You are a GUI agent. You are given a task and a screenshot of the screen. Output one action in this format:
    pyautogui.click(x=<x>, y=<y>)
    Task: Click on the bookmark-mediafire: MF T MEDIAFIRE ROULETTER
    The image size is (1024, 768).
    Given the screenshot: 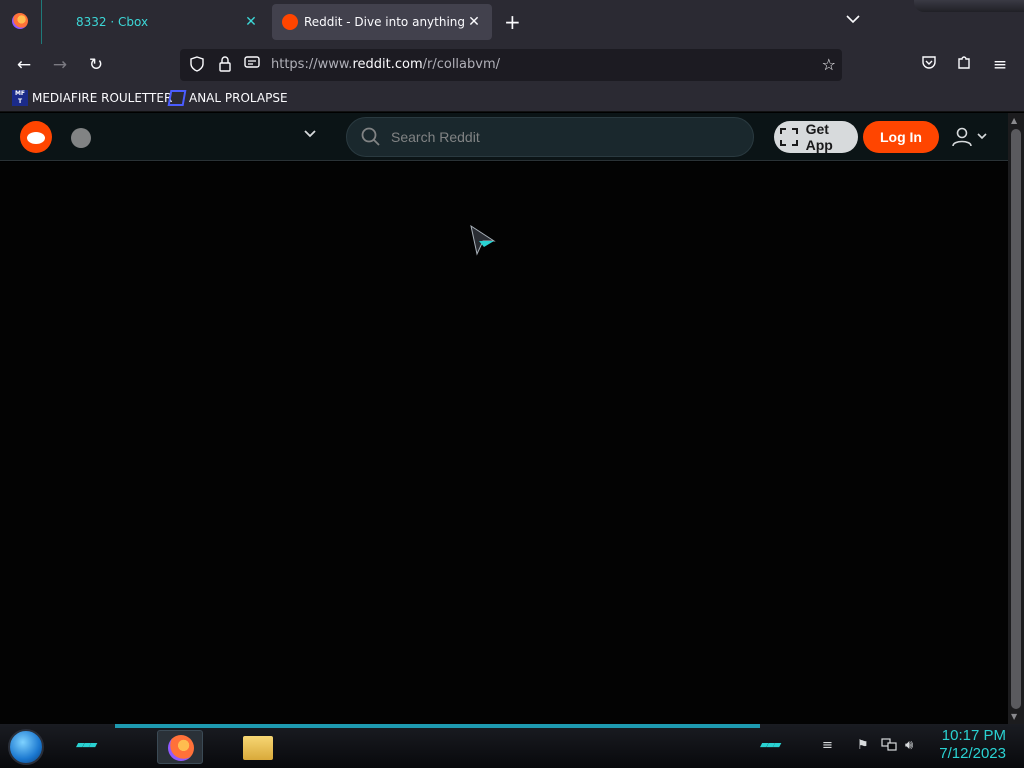 What is the action you would take?
    pyautogui.click(x=92, y=98)
    